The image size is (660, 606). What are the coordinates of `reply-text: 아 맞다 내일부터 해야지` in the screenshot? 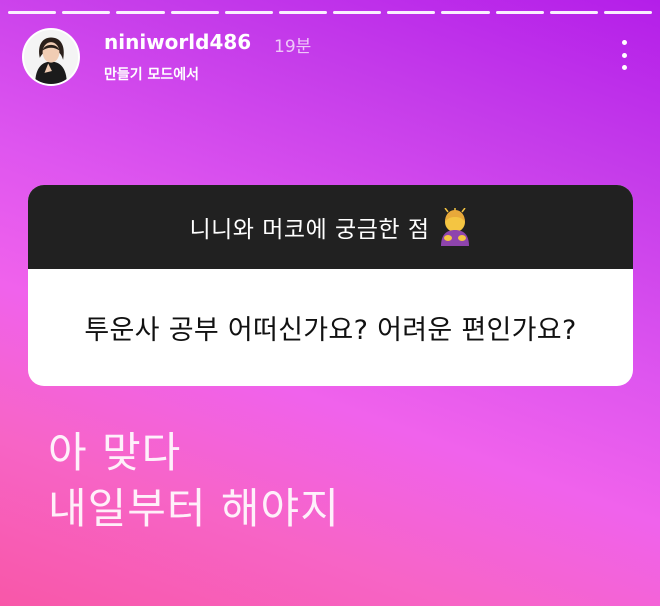 It's located at (194, 481).